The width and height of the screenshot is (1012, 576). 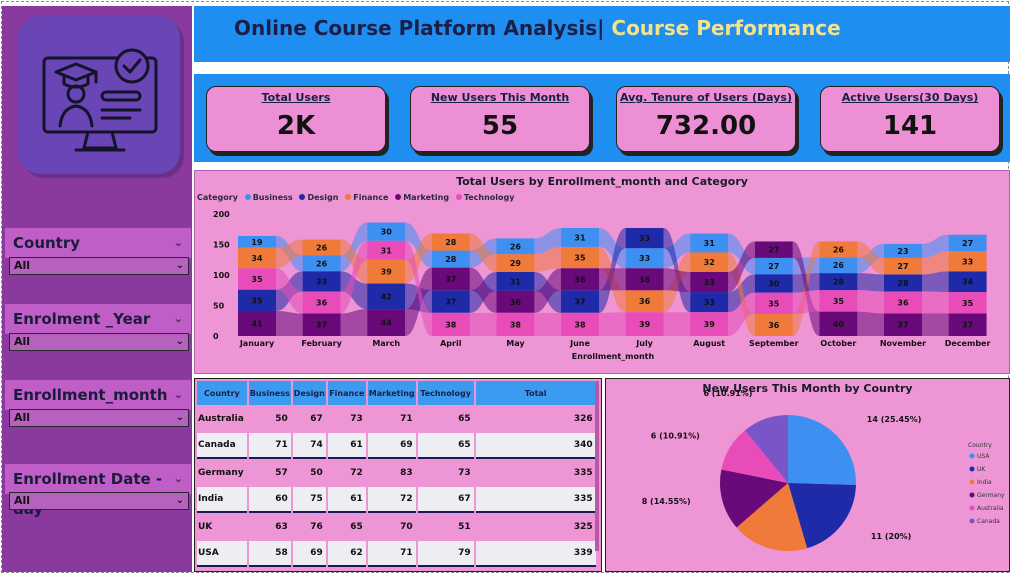 I want to click on legend-item: Canada, so click(x=988, y=521).